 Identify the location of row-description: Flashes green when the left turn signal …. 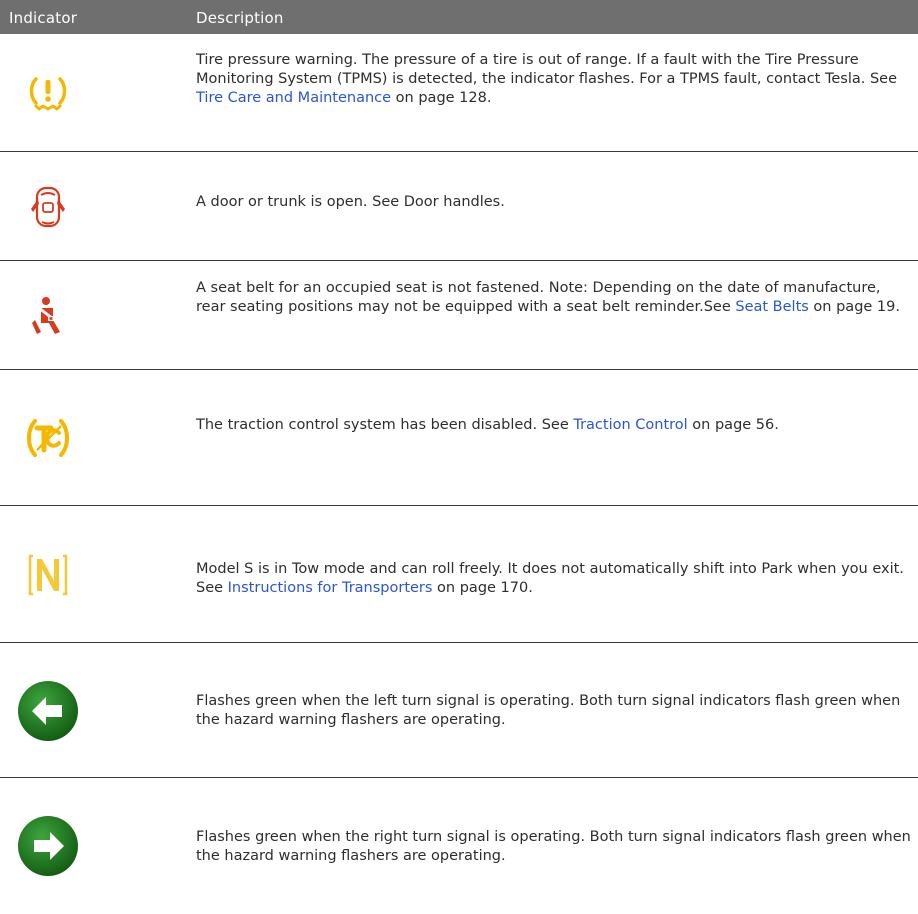
(554, 711).